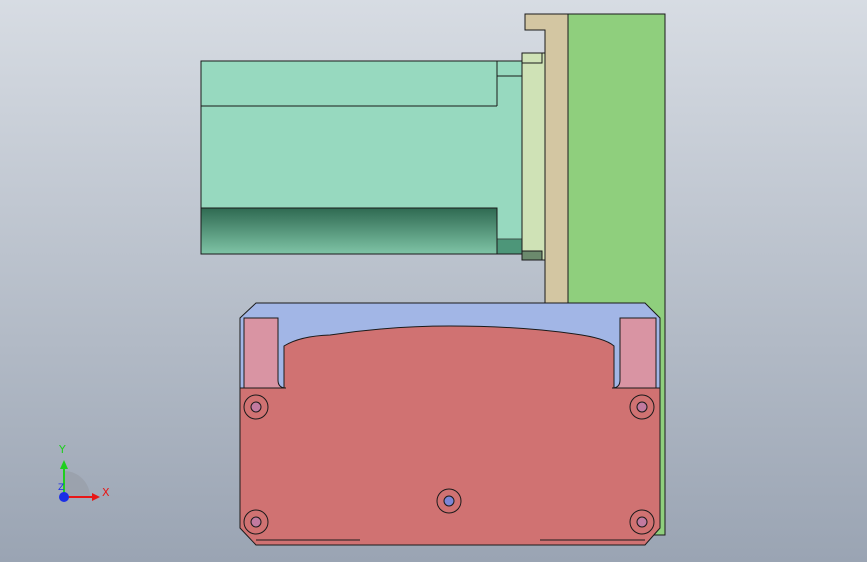  I want to click on x-axis-label: X, so click(106, 492).